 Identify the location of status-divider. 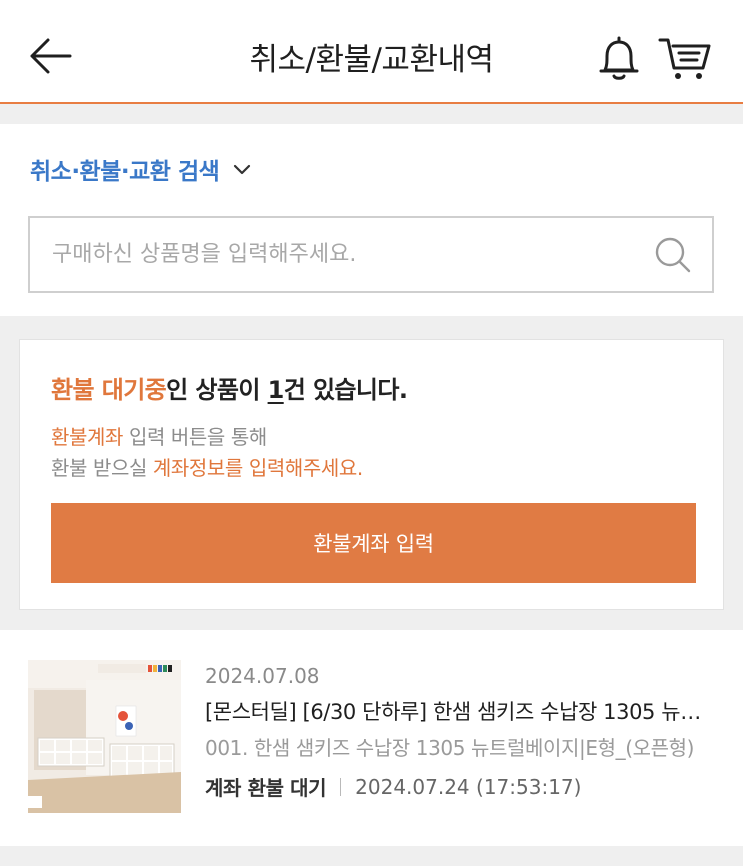
(341, 786).